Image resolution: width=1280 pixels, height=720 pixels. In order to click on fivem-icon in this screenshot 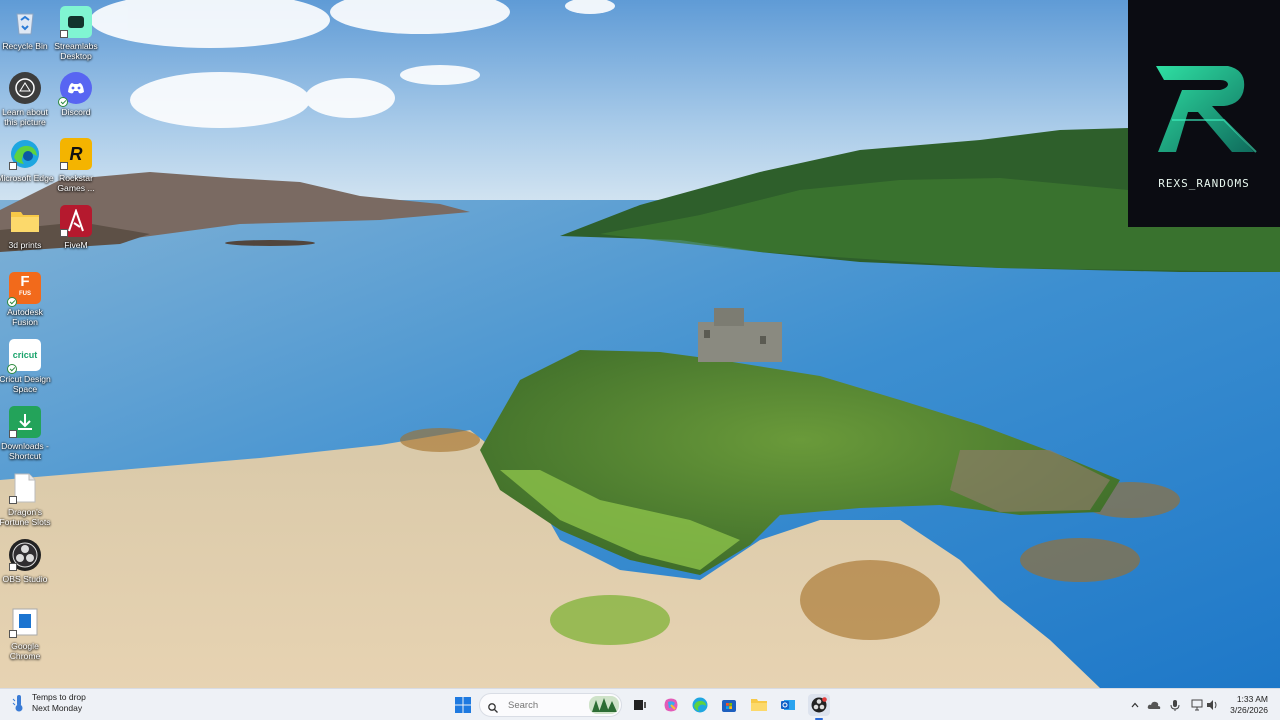, I will do `click(76, 221)`.